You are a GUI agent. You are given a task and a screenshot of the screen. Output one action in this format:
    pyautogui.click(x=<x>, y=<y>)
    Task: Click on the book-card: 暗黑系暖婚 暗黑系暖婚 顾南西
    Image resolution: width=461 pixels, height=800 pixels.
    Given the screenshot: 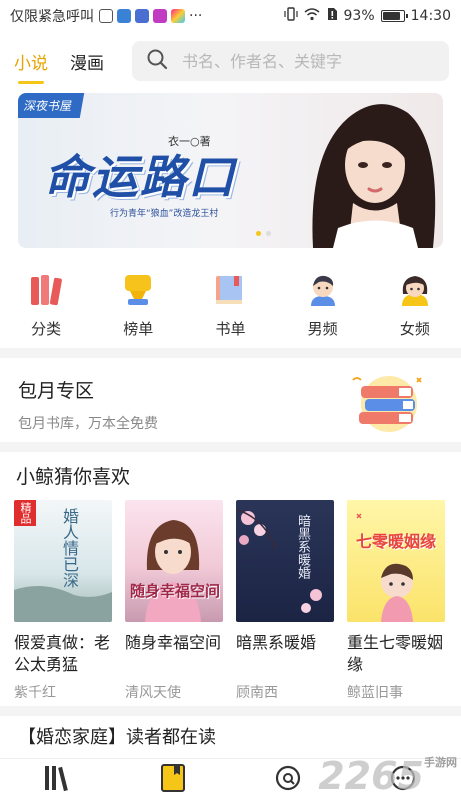 What is the action you would take?
    pyautogui.click(x=285, y=601)
    